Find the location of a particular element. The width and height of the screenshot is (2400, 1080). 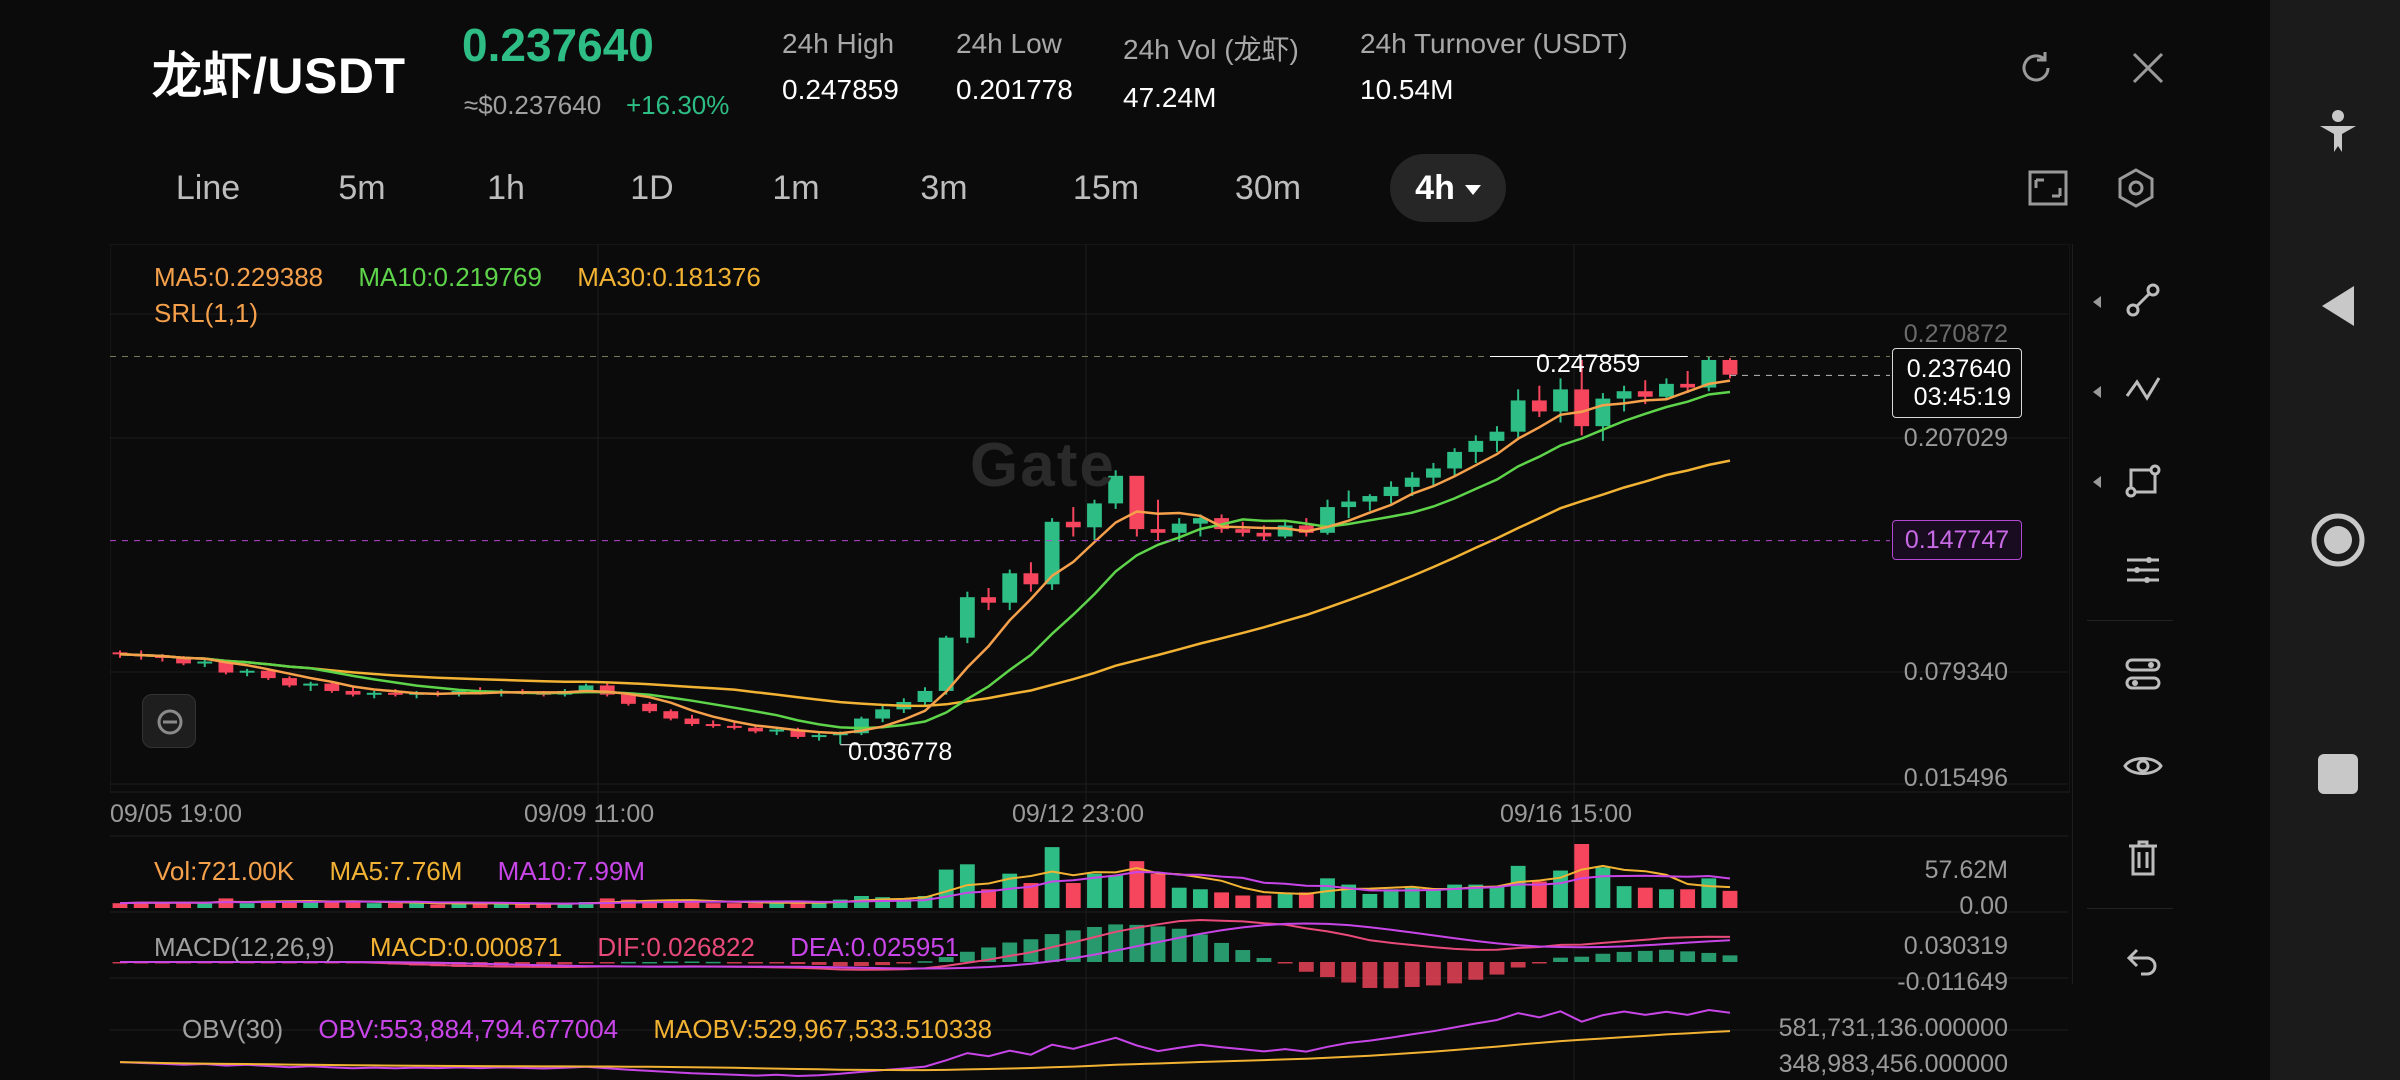

tab-label: 5m is located at coordinates (362, 188).